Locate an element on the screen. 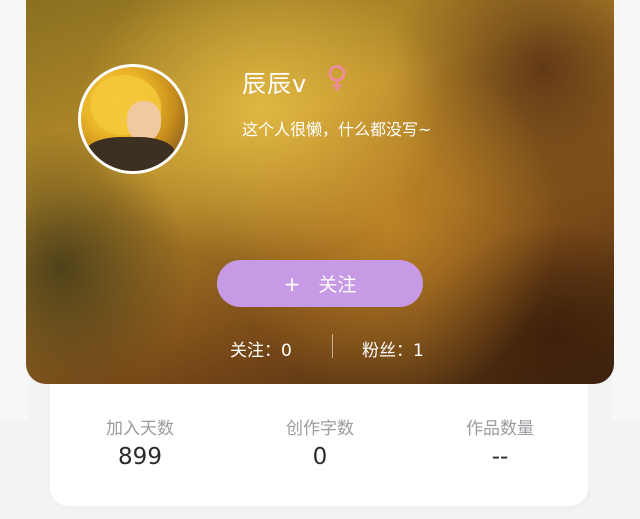 Image resolution: width=640 pixels, height=519 pixels. background-edge-right is located at coordinates (626, 210).